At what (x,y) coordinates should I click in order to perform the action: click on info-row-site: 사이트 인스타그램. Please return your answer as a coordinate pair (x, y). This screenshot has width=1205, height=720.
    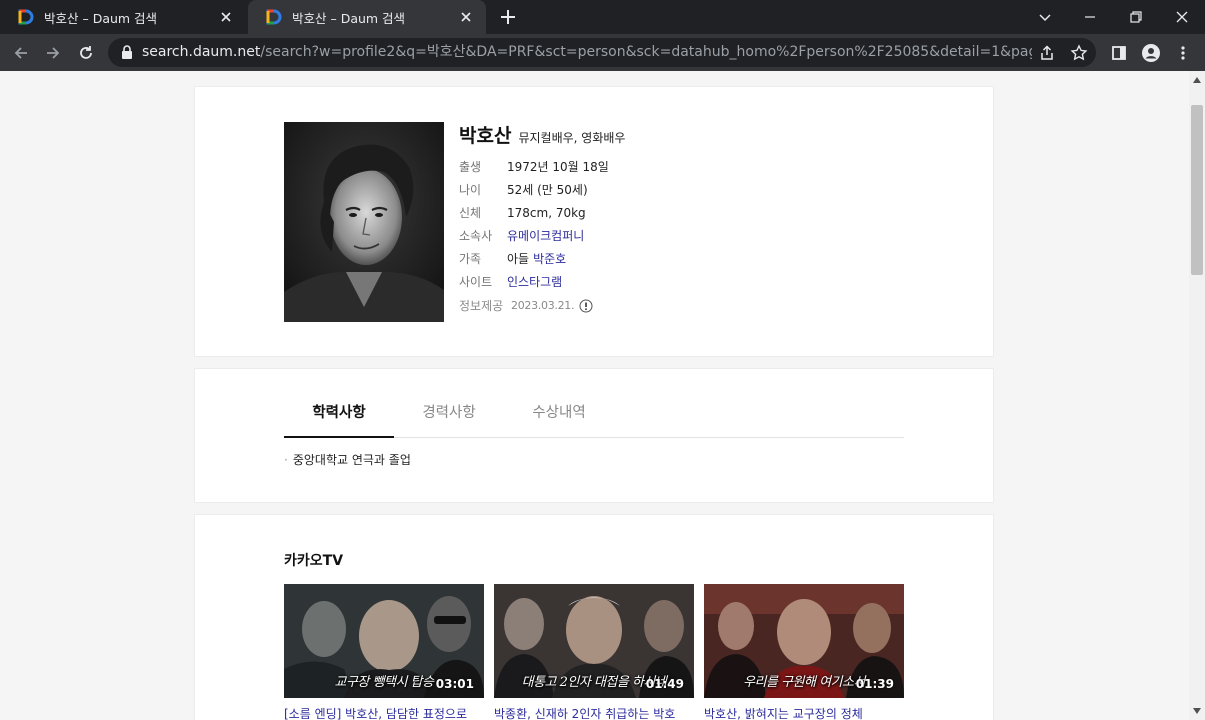
    Looking at the image, I should click on (534, 281).